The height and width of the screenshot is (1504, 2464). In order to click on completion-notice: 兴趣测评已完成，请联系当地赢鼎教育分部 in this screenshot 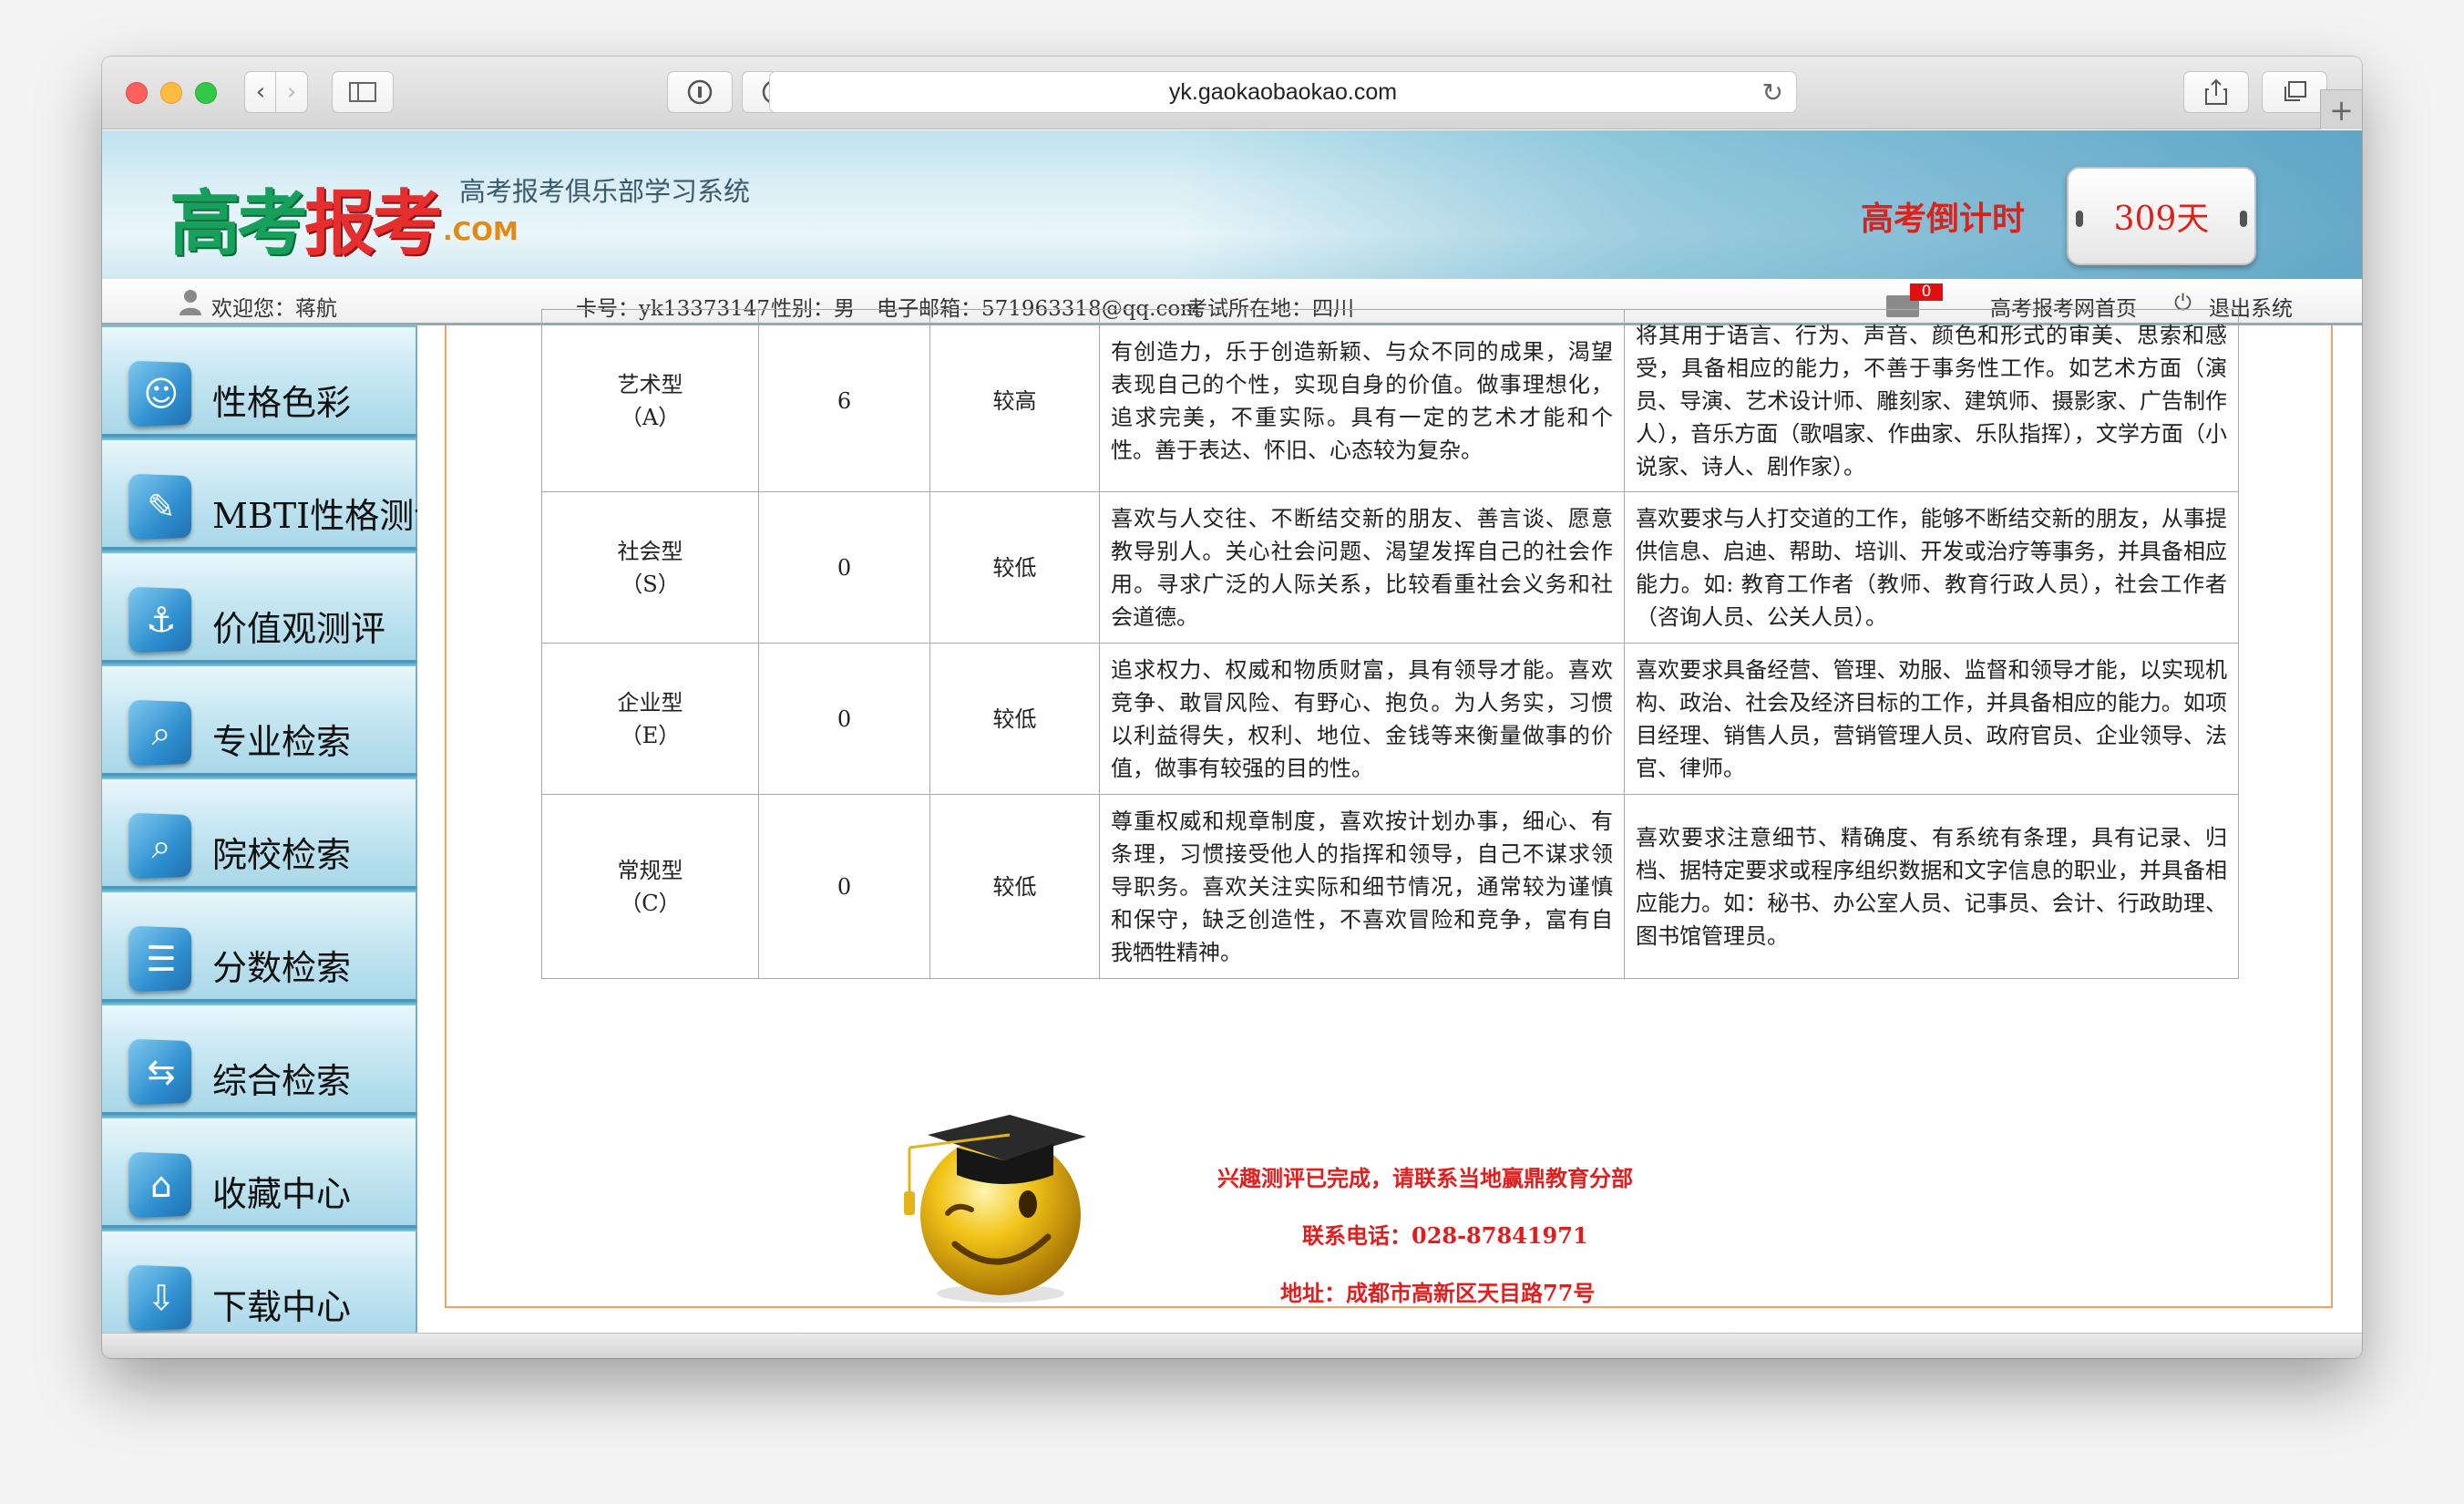, I will do `click(1425, 1178)`.